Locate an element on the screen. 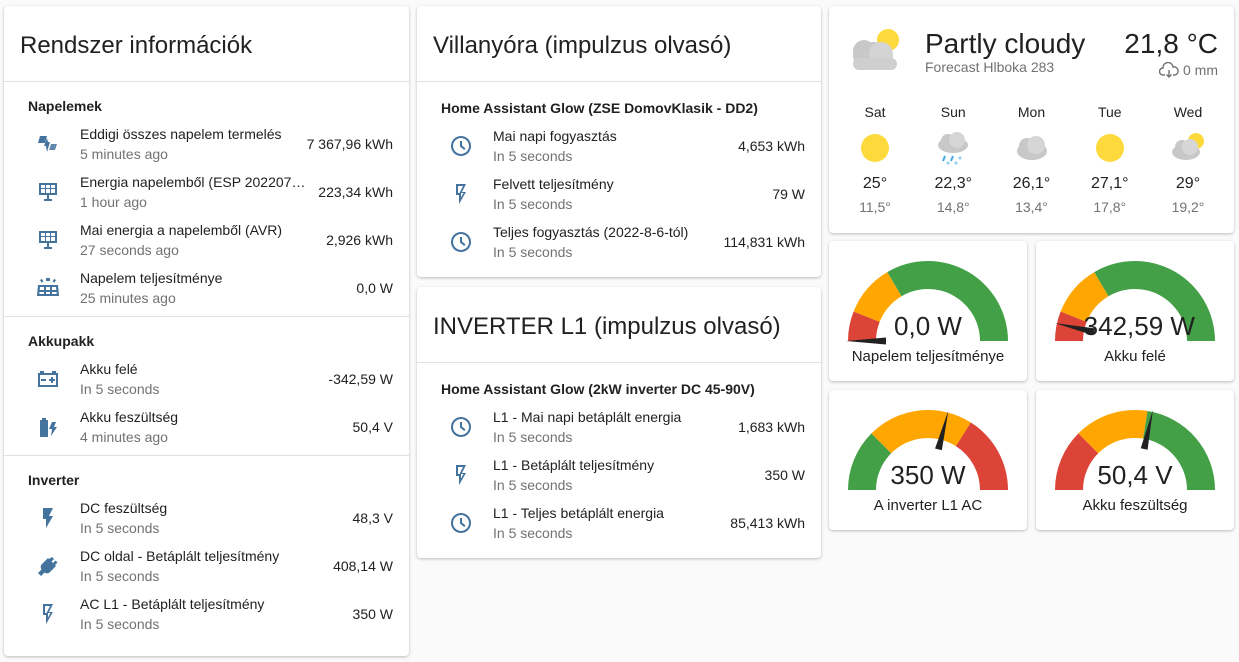 Image resolution: width=1239 pixels, height=662 pixels. forecast-day: Tue 27,1° 17,8° is located at coordinates (1110, 162).